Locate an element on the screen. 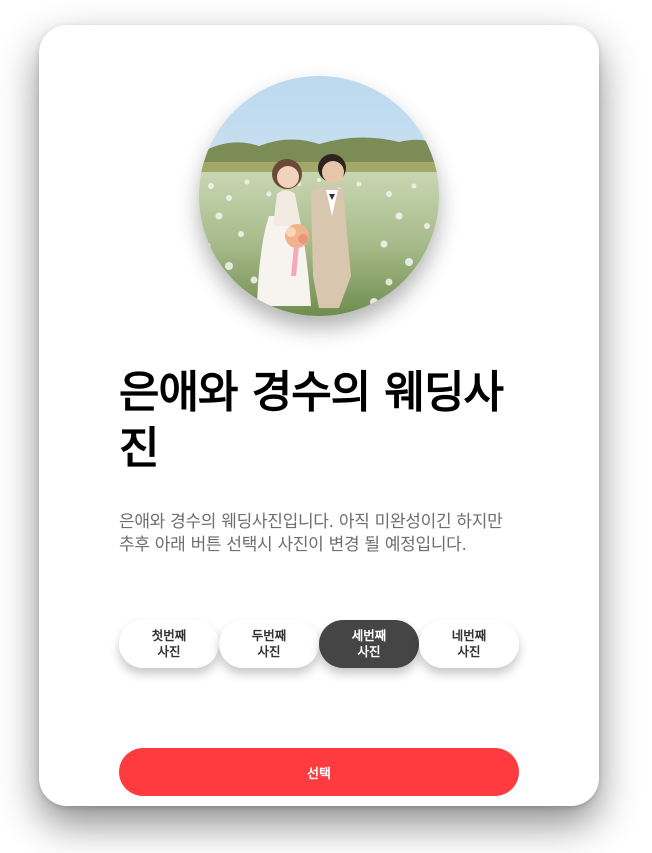  photo-option-2-label: 두번째 사진 is located at coordinates (269, 643).